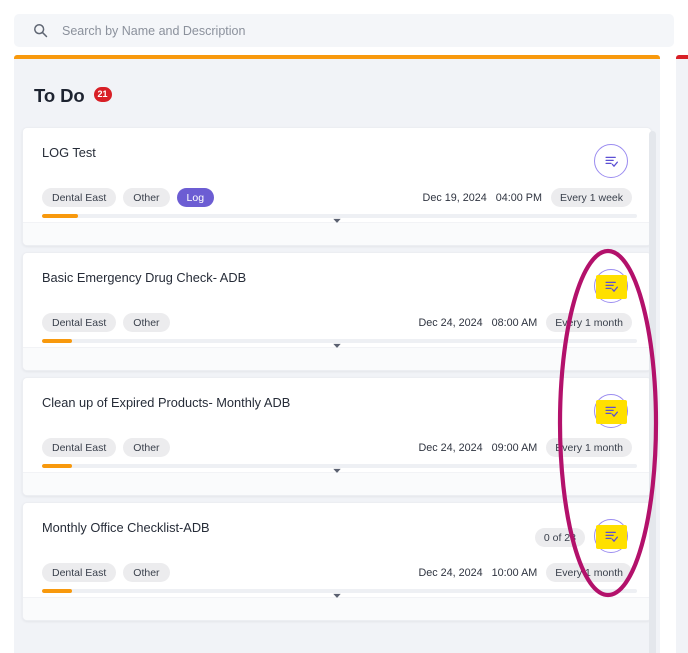 Image resolution: width=688 pixels, height=653 pixels. I want to click on column-next, so click(682, 354).